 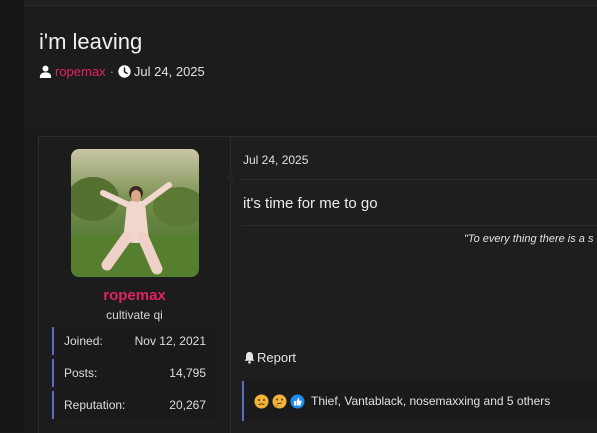 I want to click on thinking-face-icon, so click(x=279, y=401).